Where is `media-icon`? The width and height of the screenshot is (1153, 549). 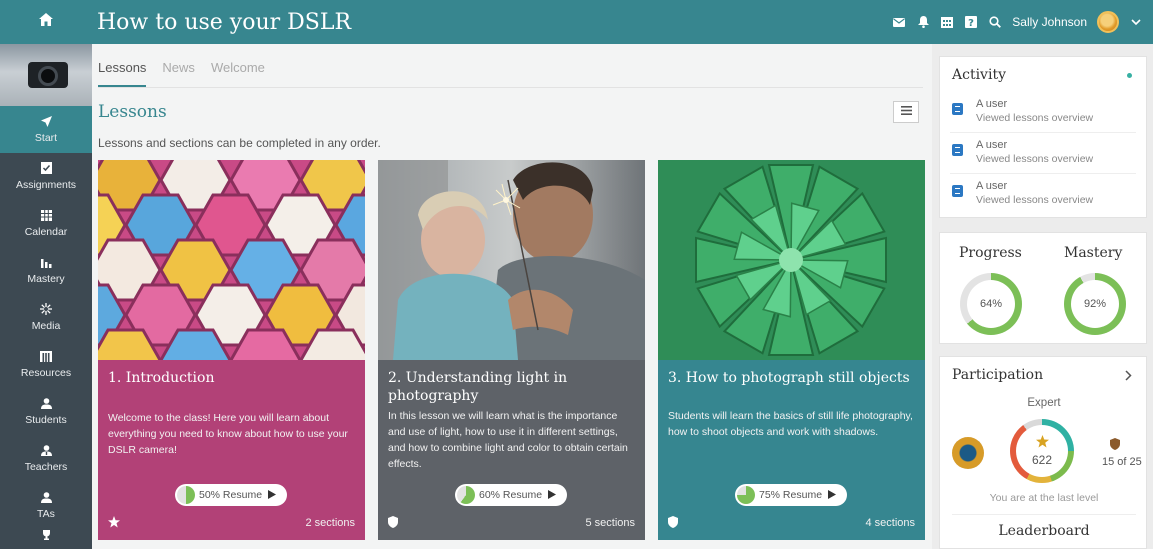 media-icon is located at coordinates (46, 310).